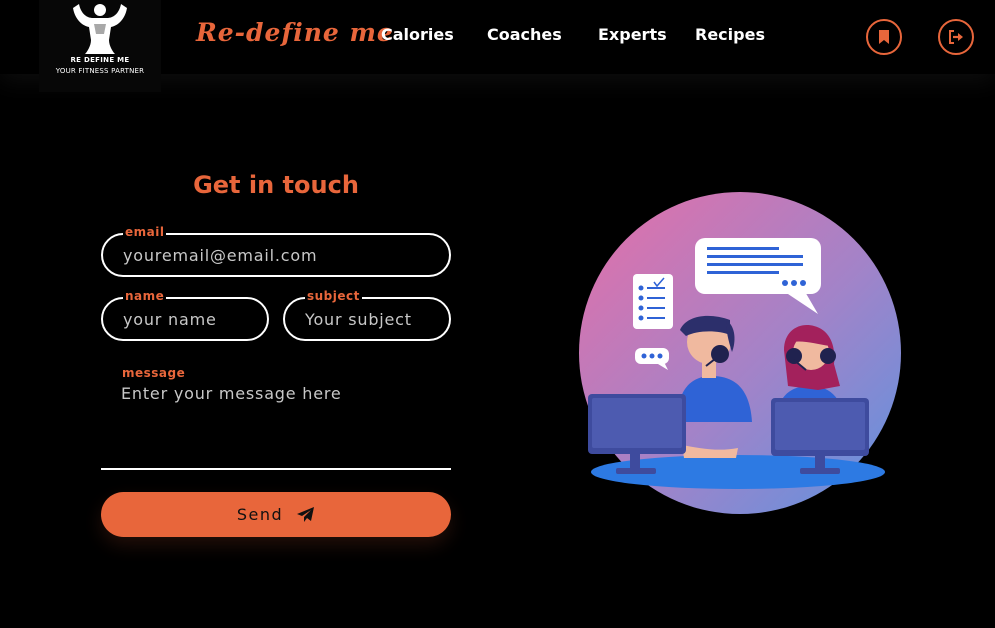  I want to click on checklist-icon, so click(653, 301).